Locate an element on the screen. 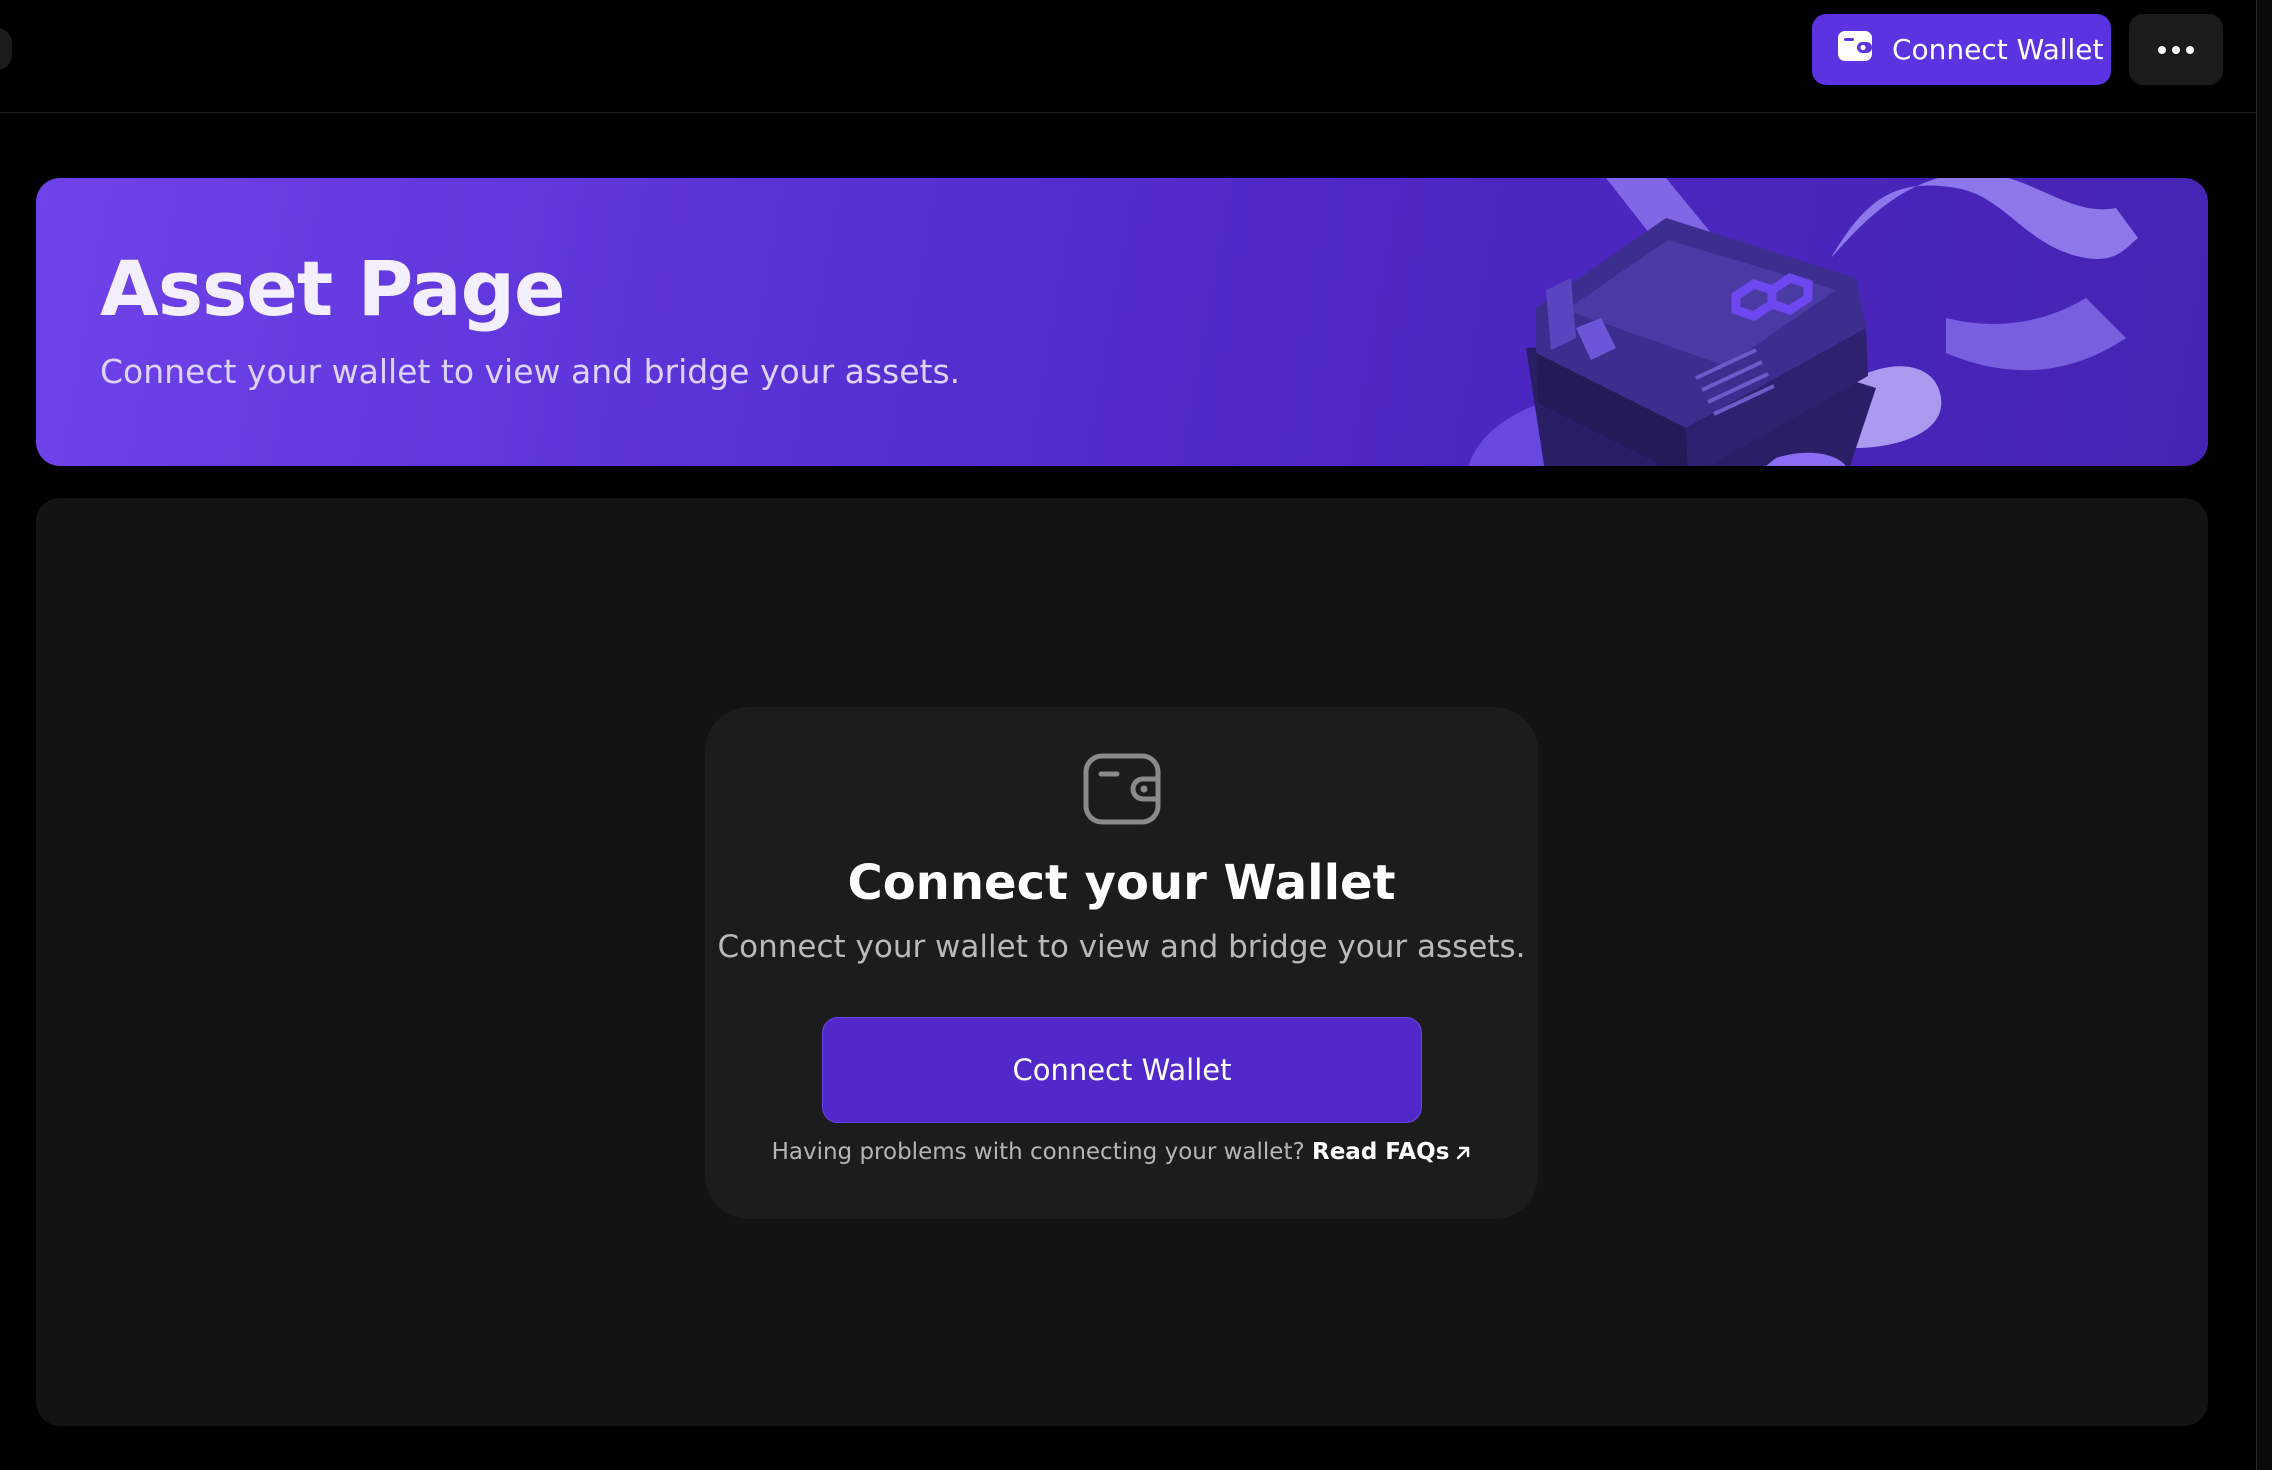 This screenshot has width=2272, height=1470. read-faqs-link: Read FAQs is located at coordinates (1391, 1152).